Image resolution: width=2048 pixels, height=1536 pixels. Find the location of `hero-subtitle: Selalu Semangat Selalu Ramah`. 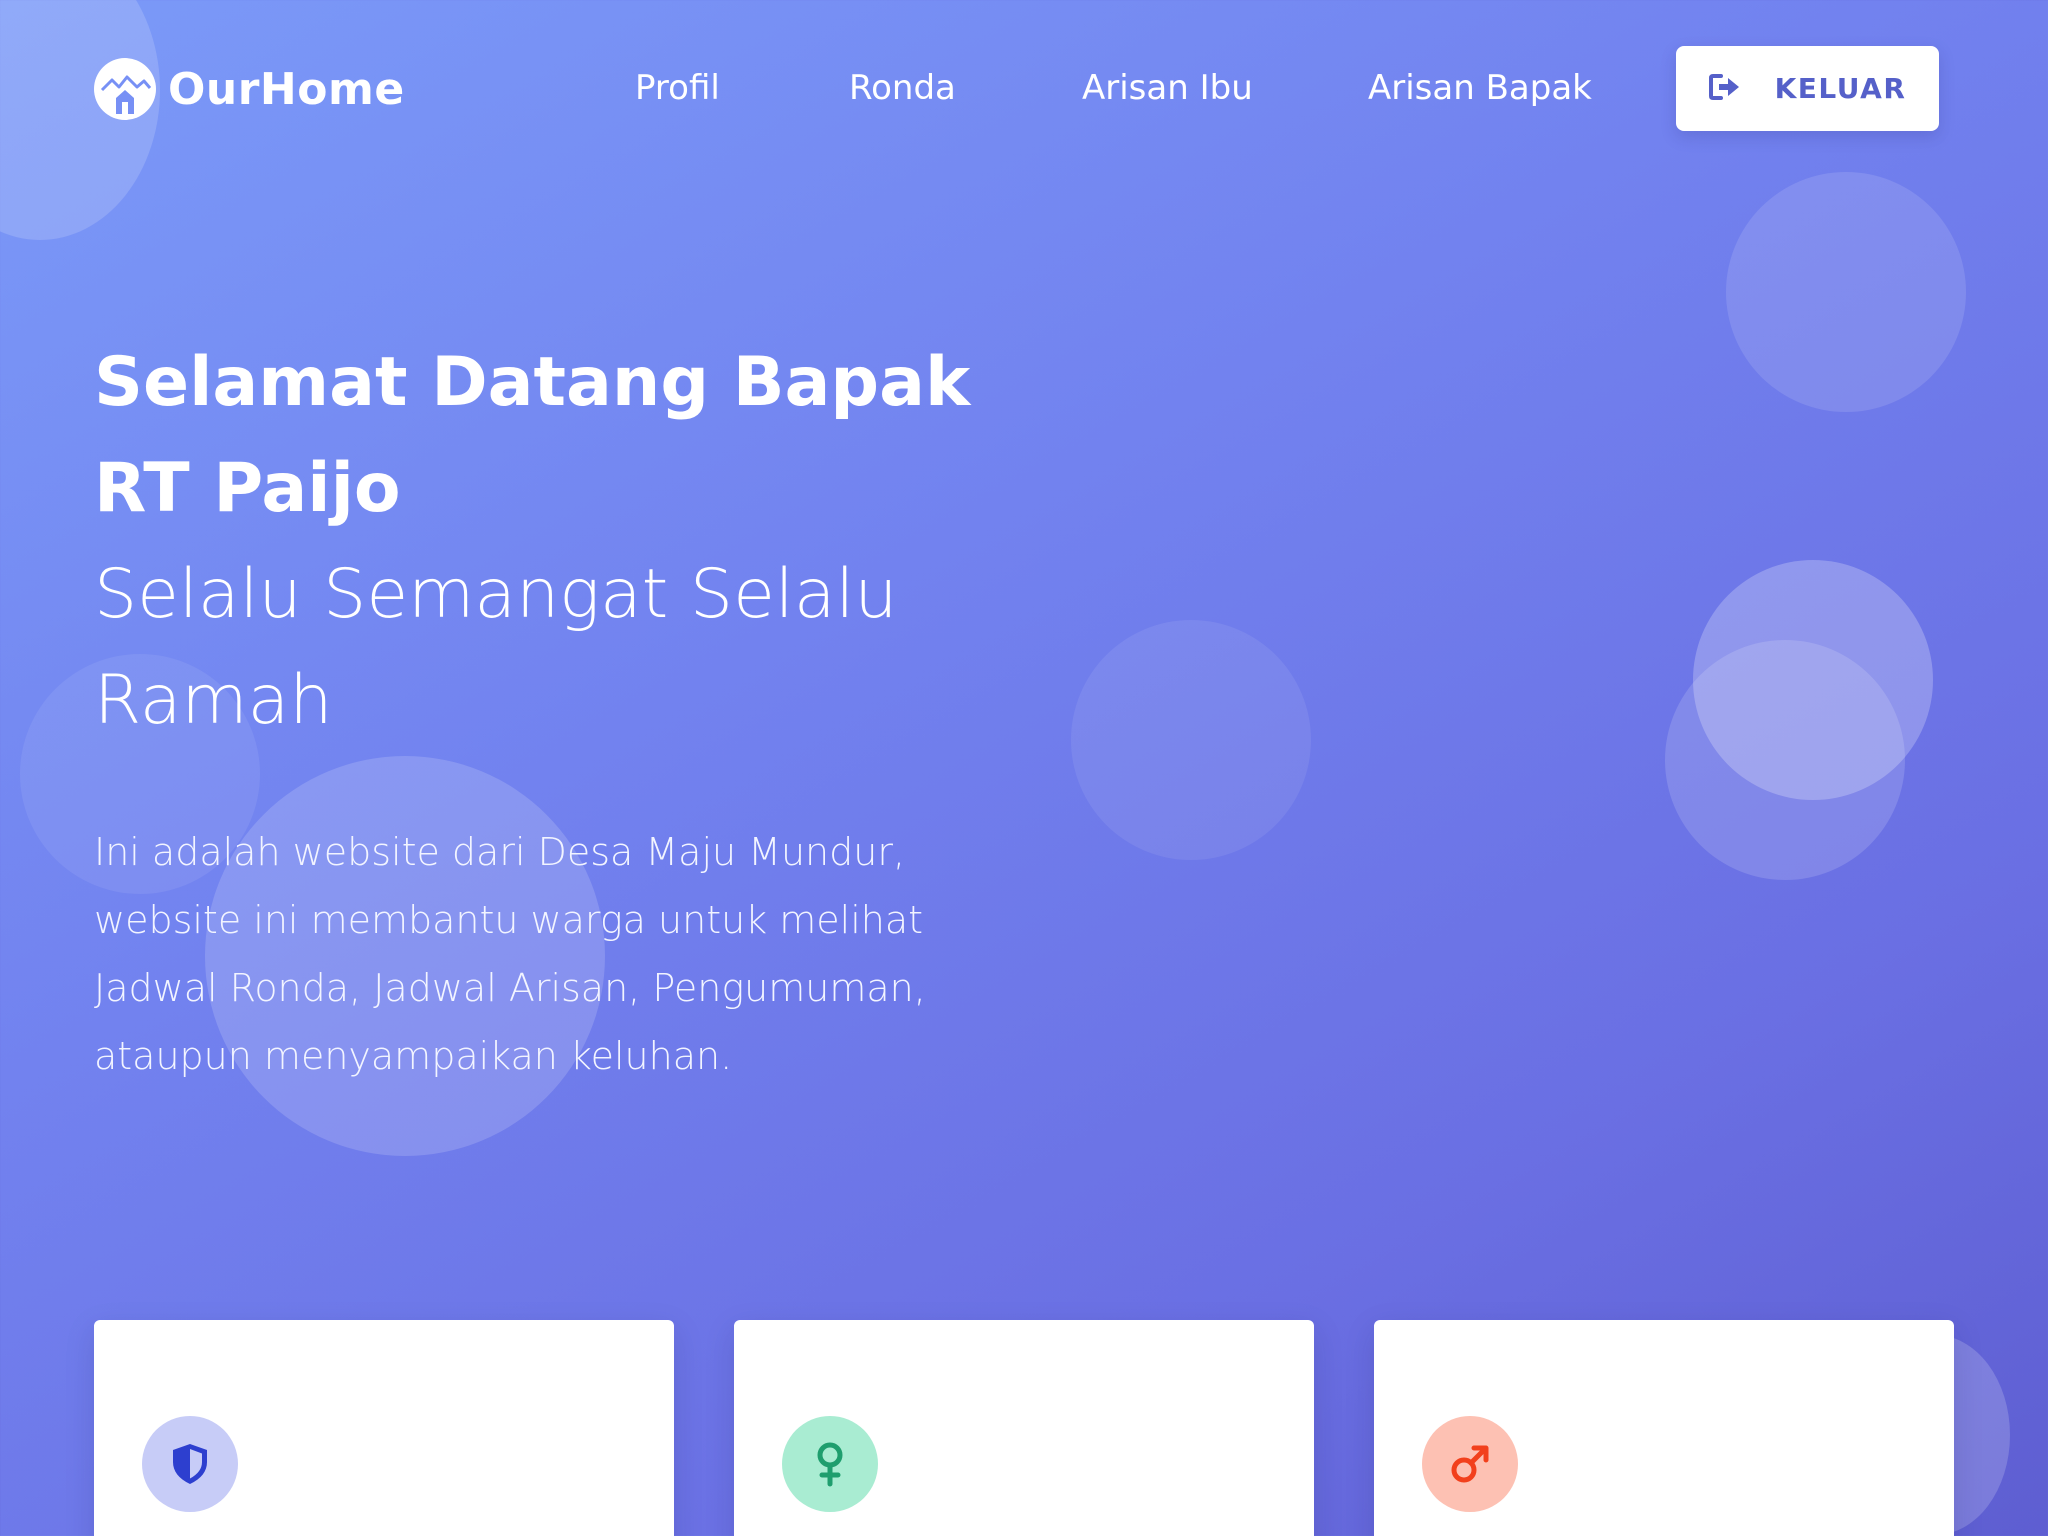

hero-subtitle: Selalu Semangat Selalu Ramah is located at coordinates (496, 647).